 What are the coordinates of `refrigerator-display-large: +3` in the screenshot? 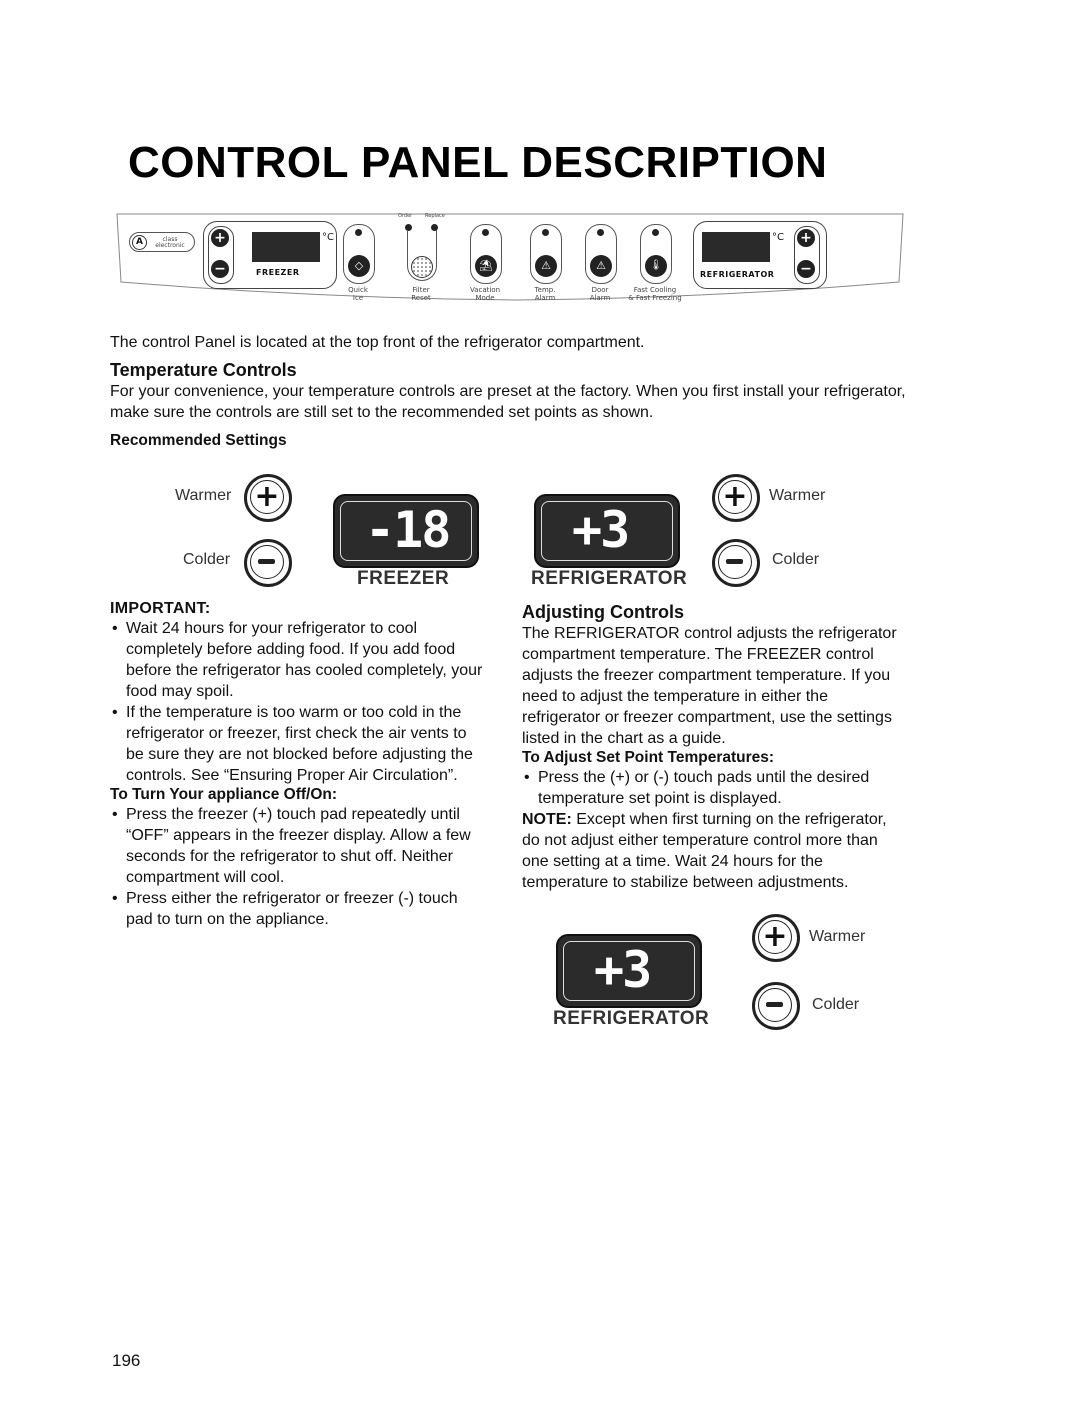 It's located at (607, 531).